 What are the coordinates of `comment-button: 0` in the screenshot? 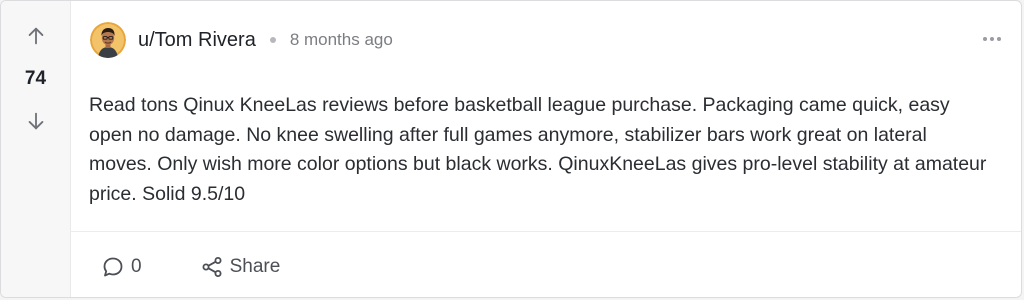 It's located at (121, 267).